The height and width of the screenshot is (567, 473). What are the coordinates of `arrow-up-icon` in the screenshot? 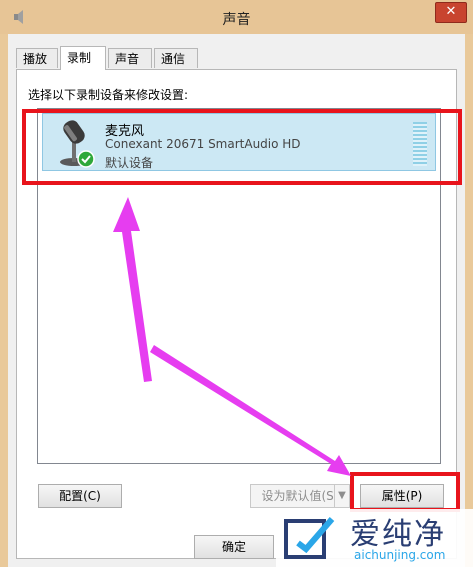 It's located at (132, 289).